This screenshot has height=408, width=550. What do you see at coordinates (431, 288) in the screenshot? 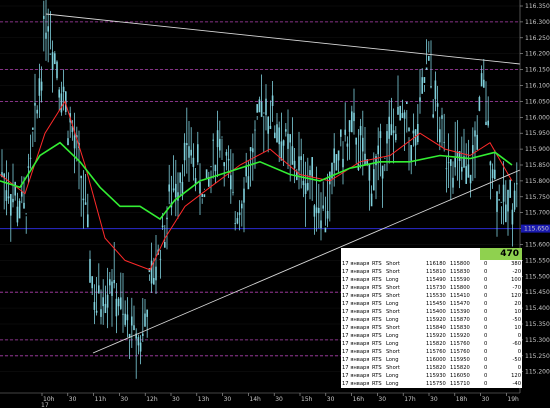
I see `trade-row: 17 января RTS Short 115730 115800 0 -70` at bounding box center [431, 288].